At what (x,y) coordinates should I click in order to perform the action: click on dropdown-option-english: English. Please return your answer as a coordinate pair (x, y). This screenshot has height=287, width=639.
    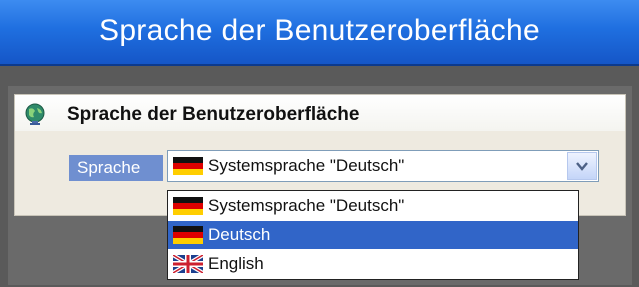
    Looking at the image, I should click on (373, 264).